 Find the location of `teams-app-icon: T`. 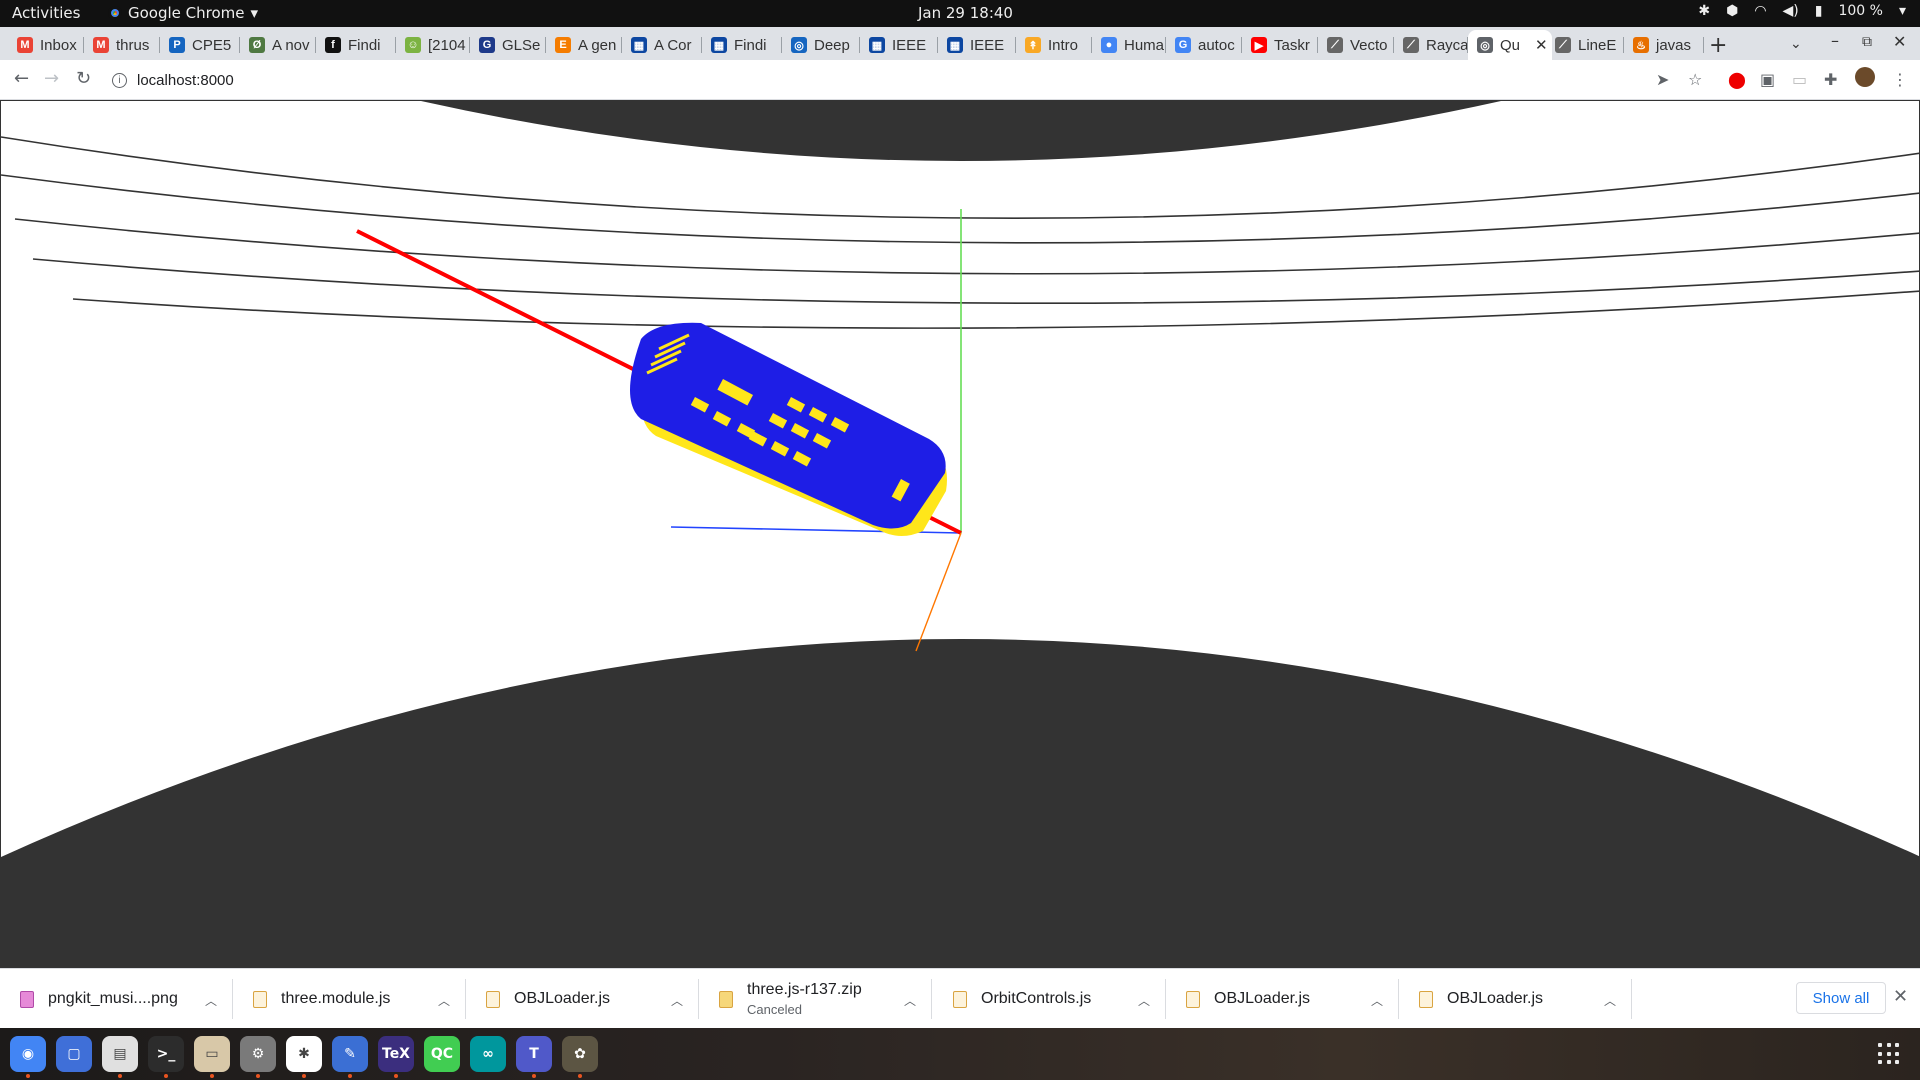

teams-app-icon: T is located at coordinates (534, 1057).